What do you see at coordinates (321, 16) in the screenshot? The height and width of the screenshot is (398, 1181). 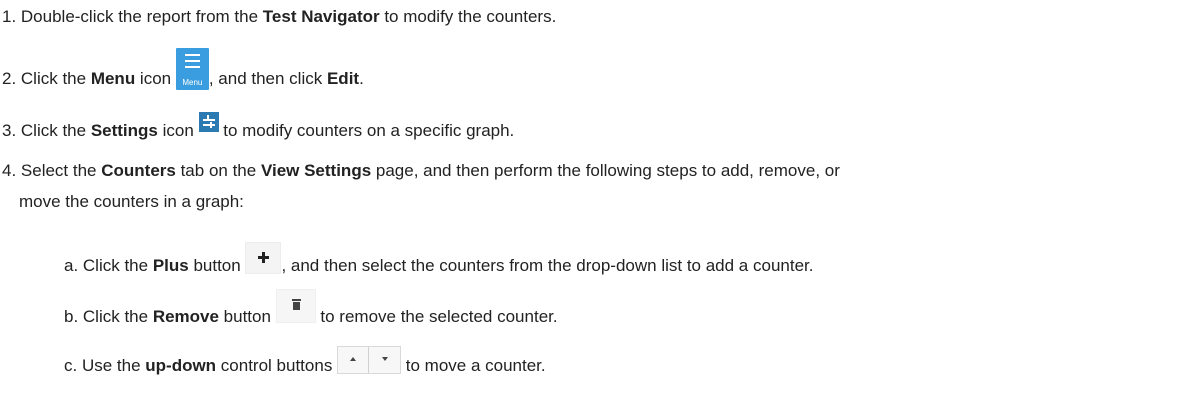 I see `test-navigator-label: Test Navigator` at bounding box center [321, 16].